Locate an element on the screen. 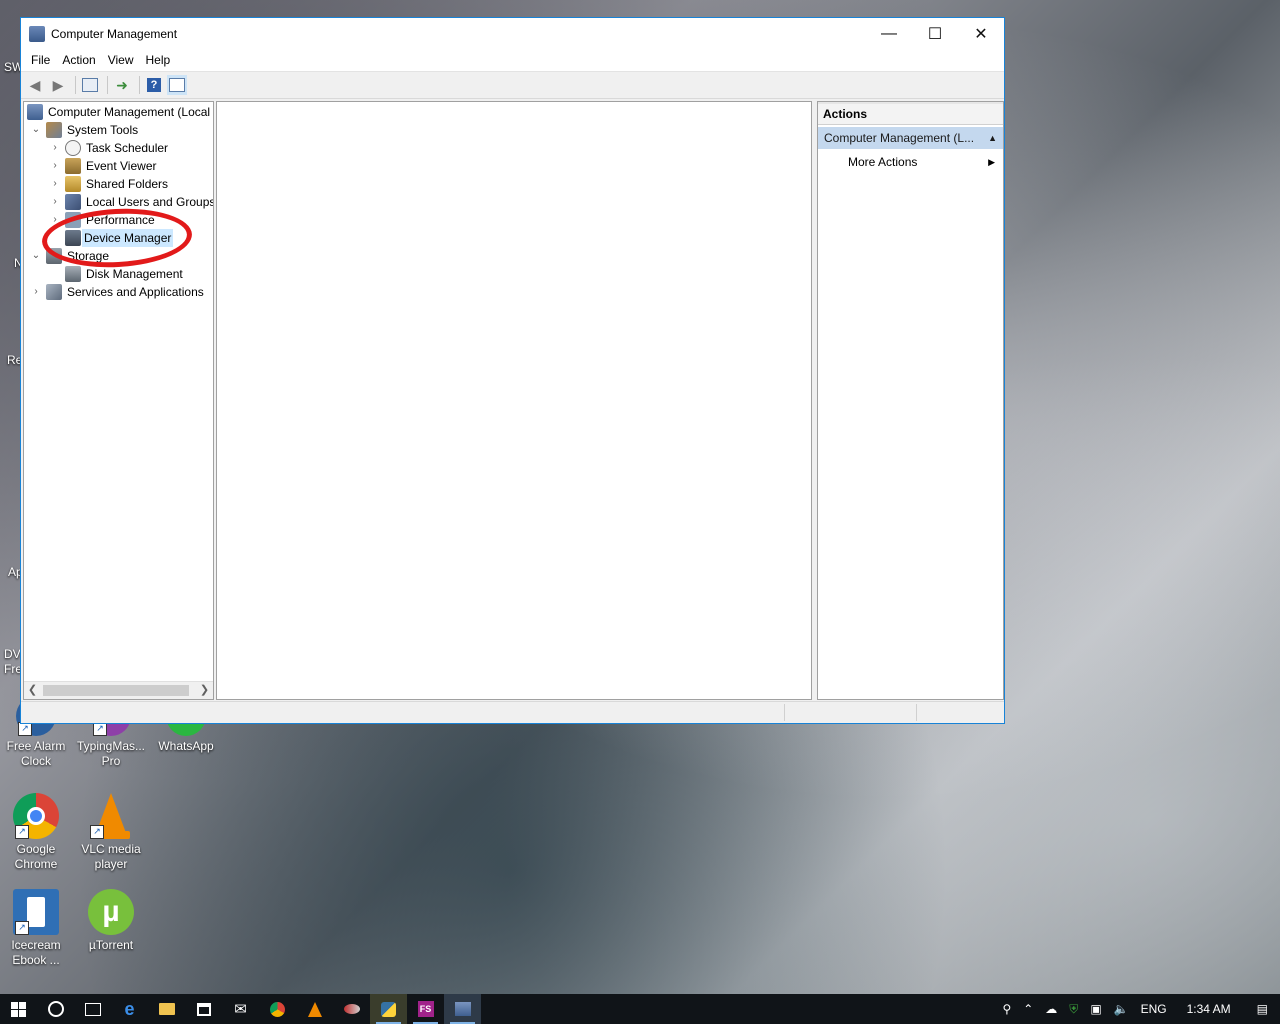 The height and width of the screenshot is (1024, 1280). desktop-icon-label: VLC media player is located at coordinates (111, 856).